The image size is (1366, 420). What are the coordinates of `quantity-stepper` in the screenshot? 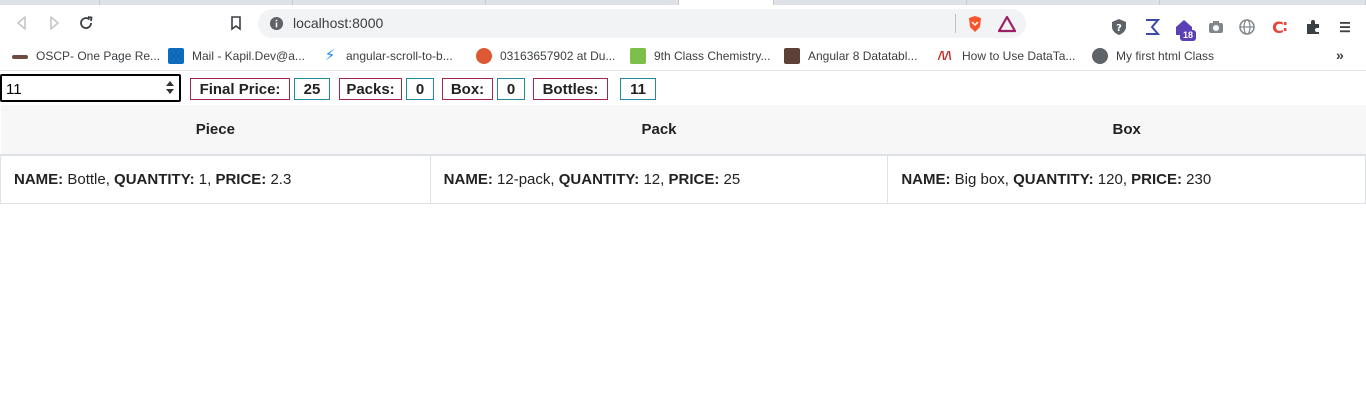 It's located at (90, 88).